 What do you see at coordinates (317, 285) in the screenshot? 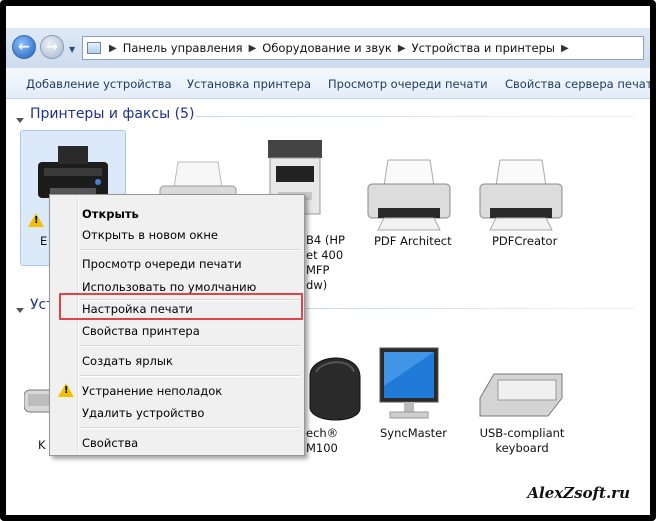
I see `device-label: dw)` at bounding box center [317, 285].